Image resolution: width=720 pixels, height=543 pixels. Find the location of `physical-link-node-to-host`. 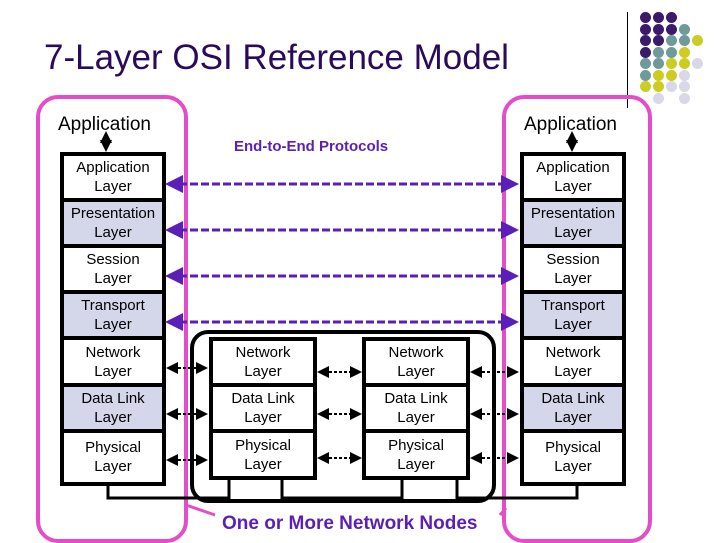

physical-link-node-to-host is located at coordinates (517, 490).